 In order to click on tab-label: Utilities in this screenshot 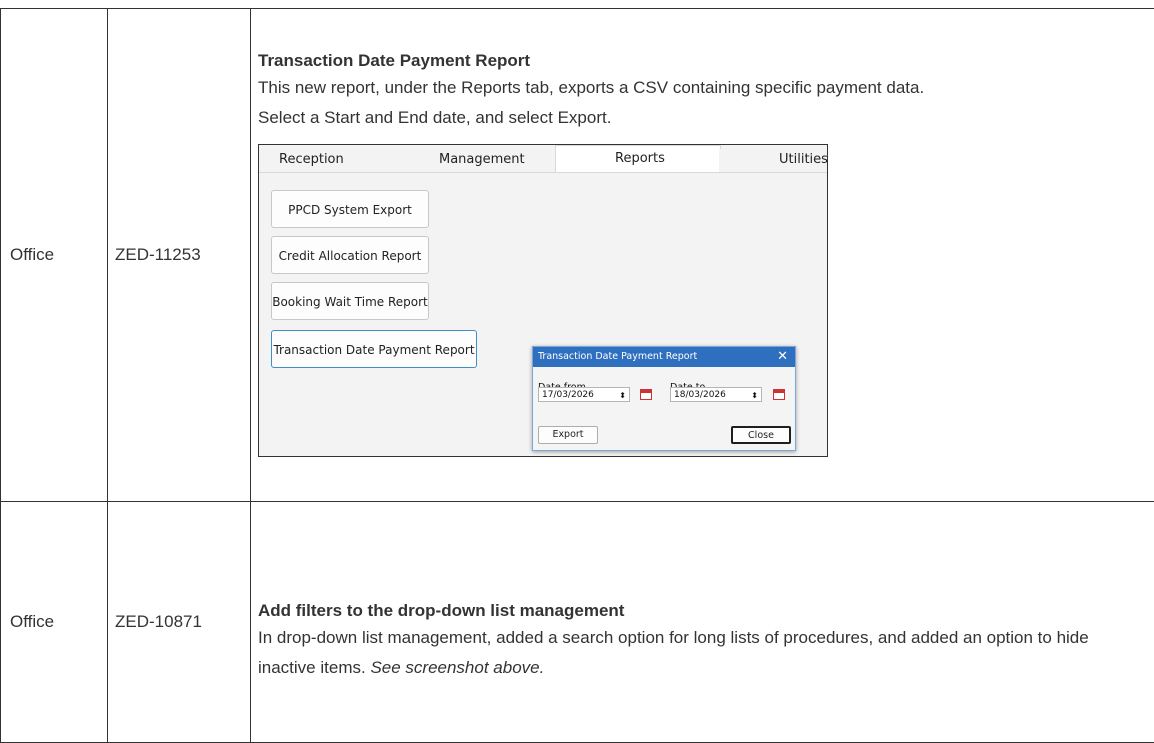, I will do `click(803, 159)`.